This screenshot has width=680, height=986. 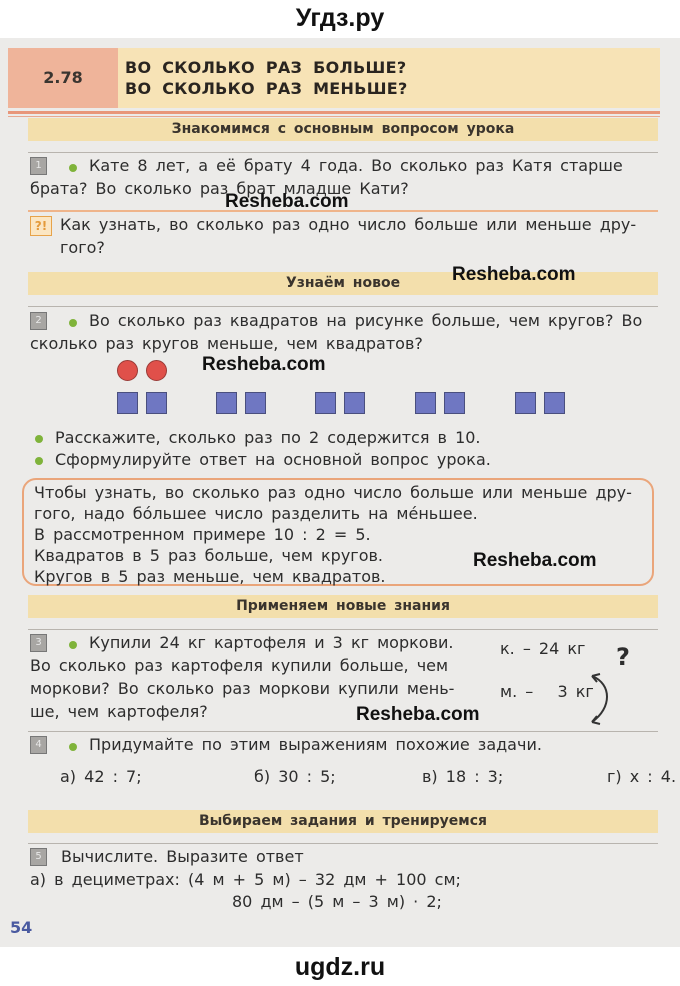 I want to click on task-number-badge: 2, so click(x=38, y=321).